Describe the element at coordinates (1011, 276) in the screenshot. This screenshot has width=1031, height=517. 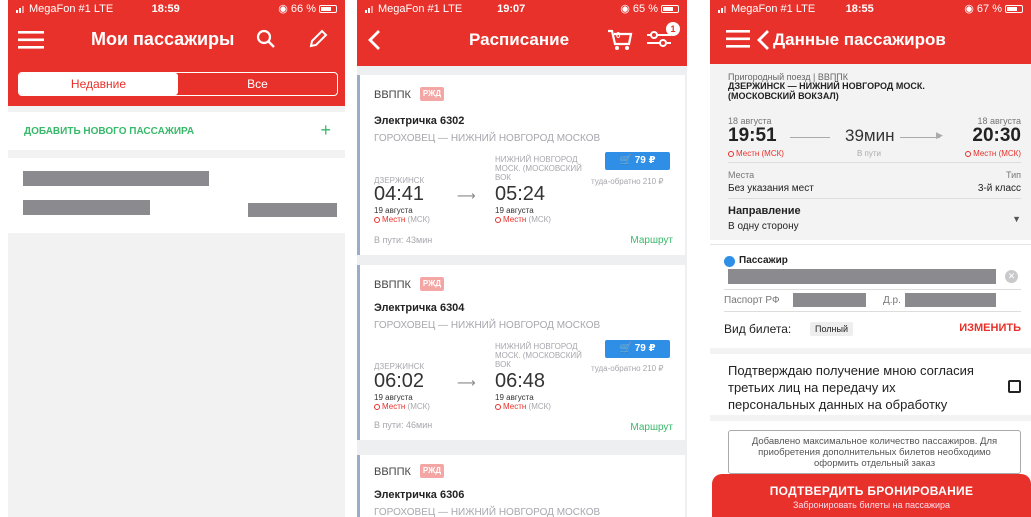
I see `clear-icon: ✕` at that location.